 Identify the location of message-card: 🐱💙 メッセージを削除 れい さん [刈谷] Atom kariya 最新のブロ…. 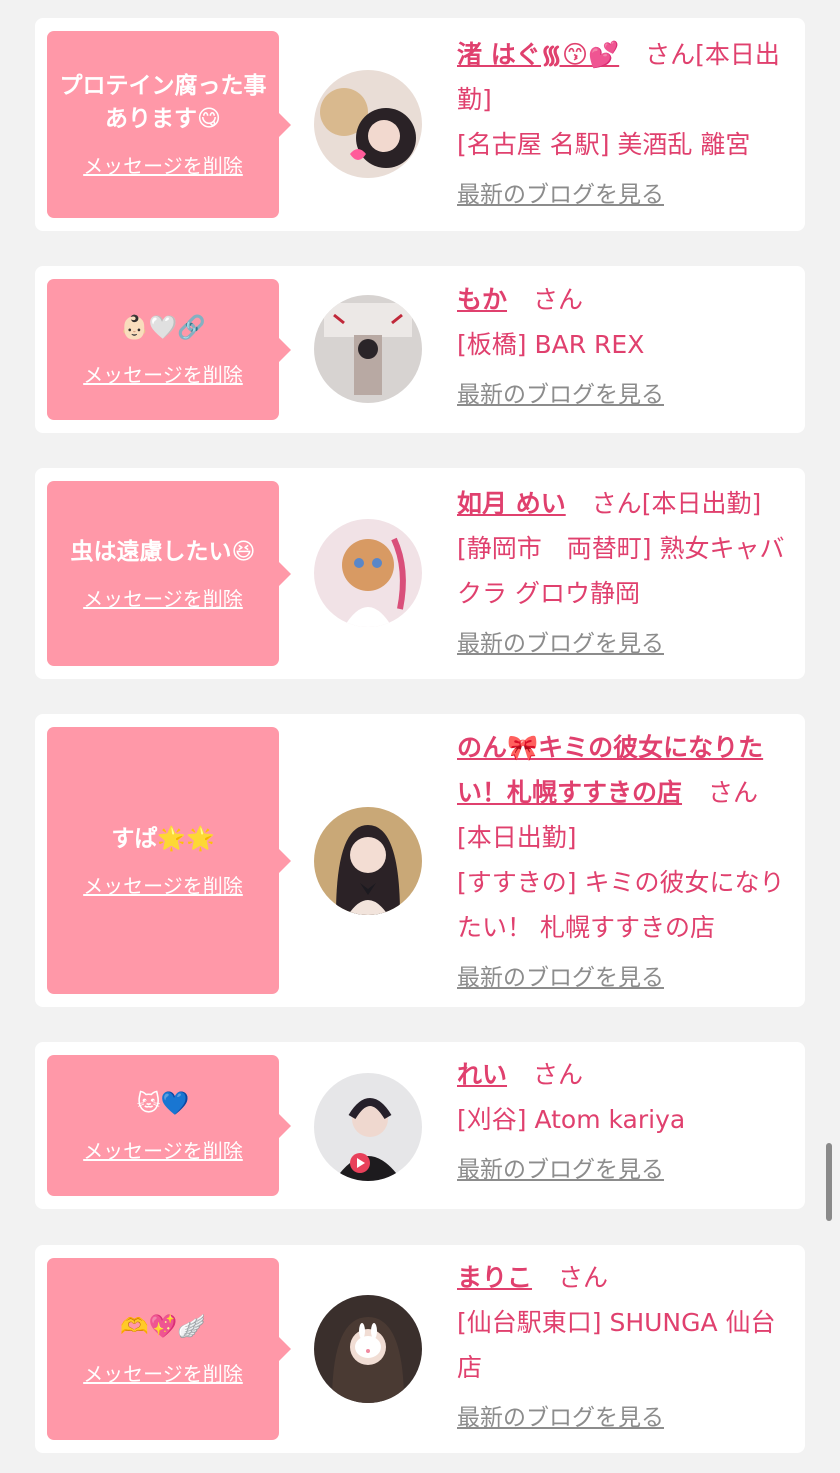
(420, 1125).